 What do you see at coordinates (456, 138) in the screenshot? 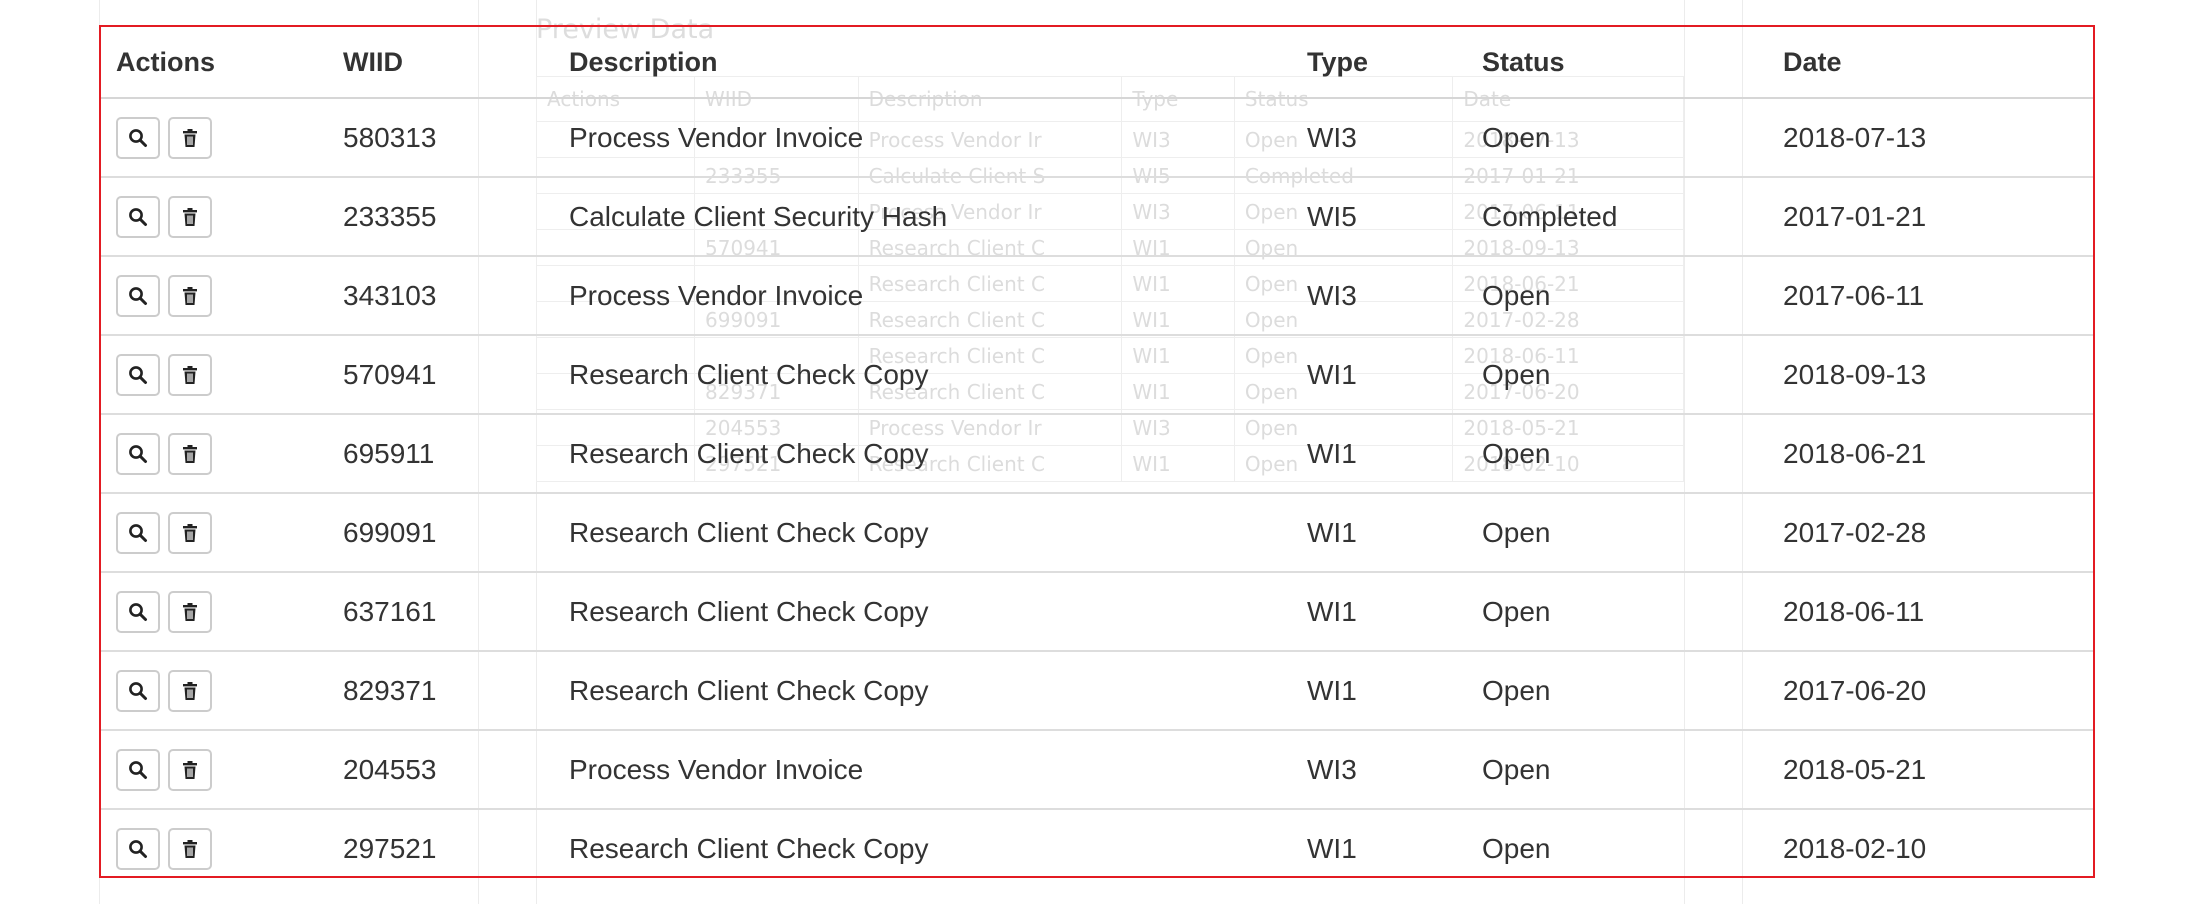
I see `cell-wiid: 580313` at bounding box center [456, 138].